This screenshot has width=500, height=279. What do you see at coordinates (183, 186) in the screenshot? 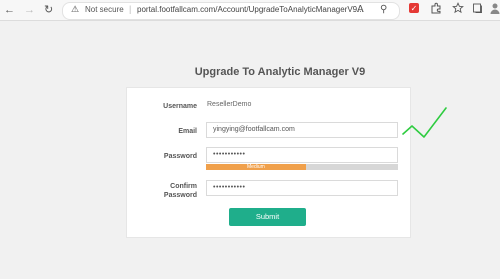
I see `confirm-label-line1: Confirm` at bounding box center [183, 186].